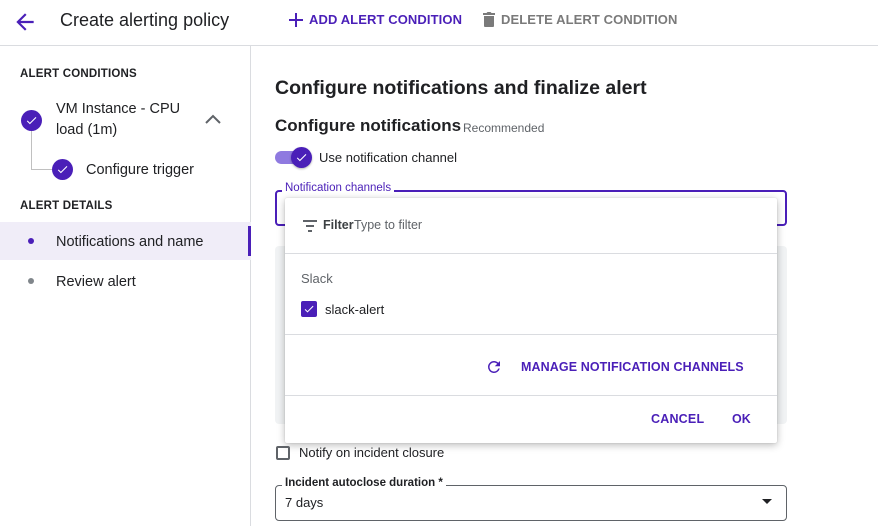 This screenshot has height=526, width=878. What do you see at coordinates (632, 367) in the screenshot?
I see `manage-notification-channels-label: MANAGE NOTIFICATION CHANNELS` at bounding box center [632, 367].